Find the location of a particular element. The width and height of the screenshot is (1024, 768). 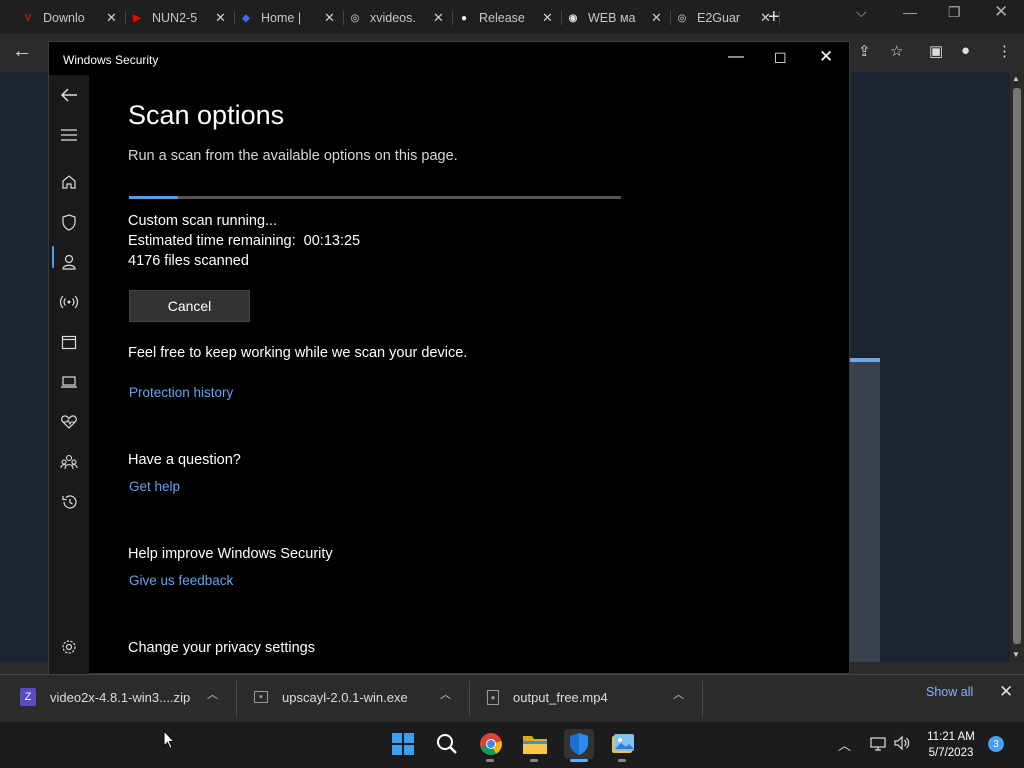

mouse-cursor-icon is located at coordinates (169, 740).